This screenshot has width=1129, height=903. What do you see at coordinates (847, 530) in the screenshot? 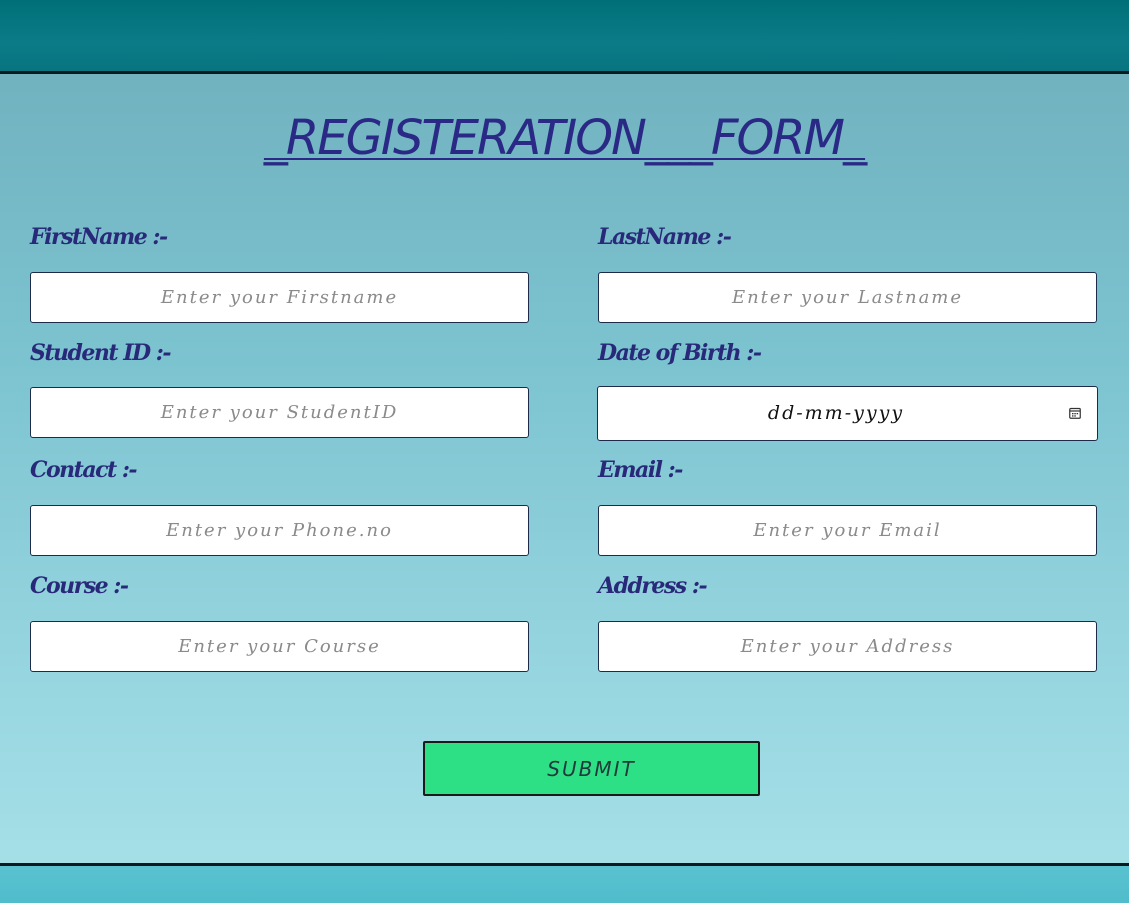
I see `email-input` at bounding box center [847, 530].